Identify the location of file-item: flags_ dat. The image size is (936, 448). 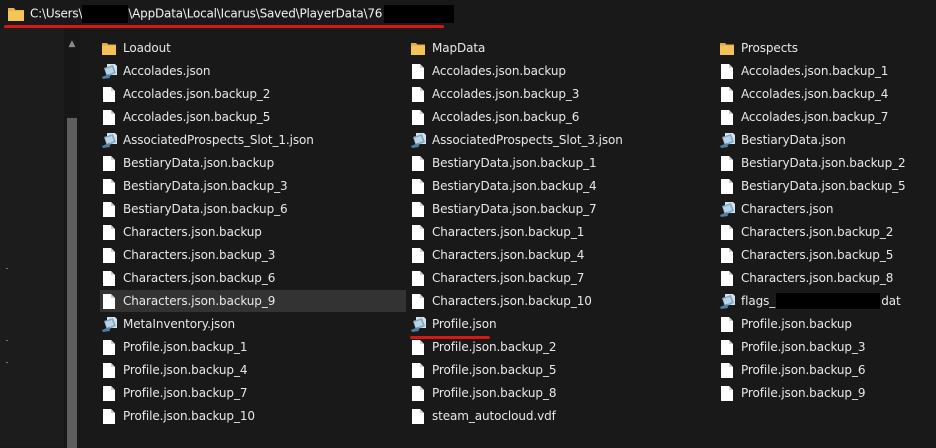
(809, 301).